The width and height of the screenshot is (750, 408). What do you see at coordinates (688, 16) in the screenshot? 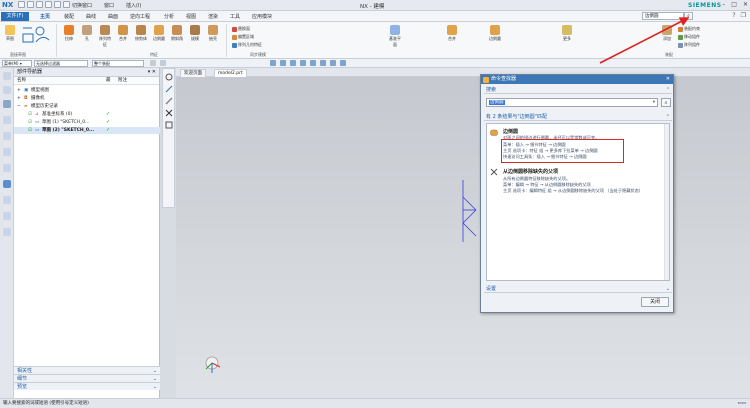
I see `search-icon: ⌕` at bounding box center [688, 16].